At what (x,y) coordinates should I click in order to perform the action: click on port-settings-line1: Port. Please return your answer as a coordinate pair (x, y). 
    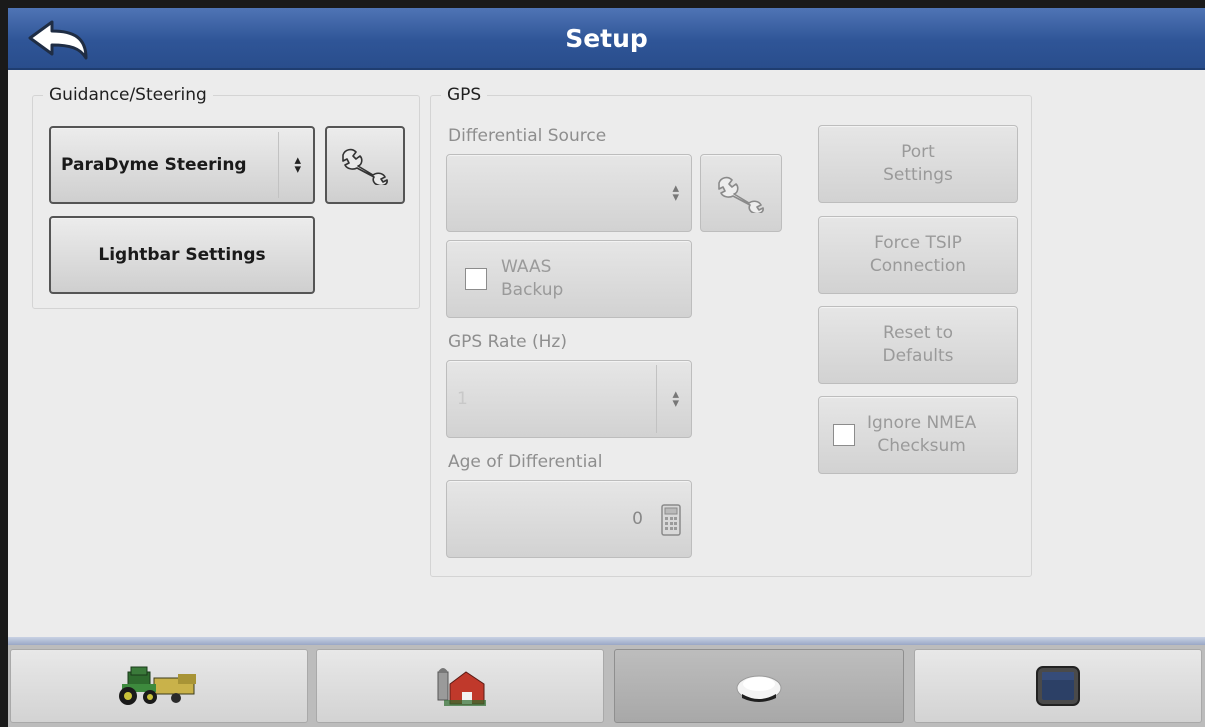
    Looking at the image, I should click on (918, 152).